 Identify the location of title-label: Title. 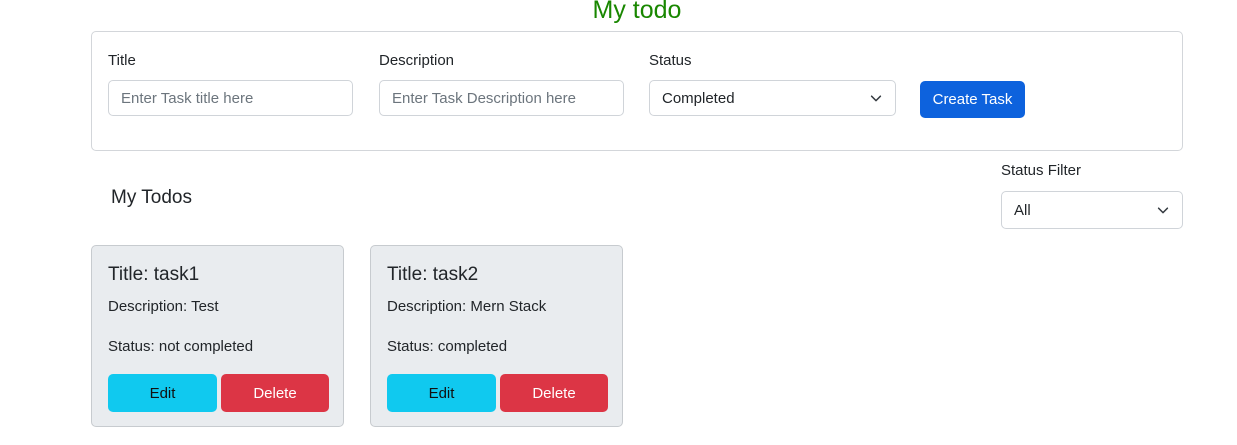
(122, 60).